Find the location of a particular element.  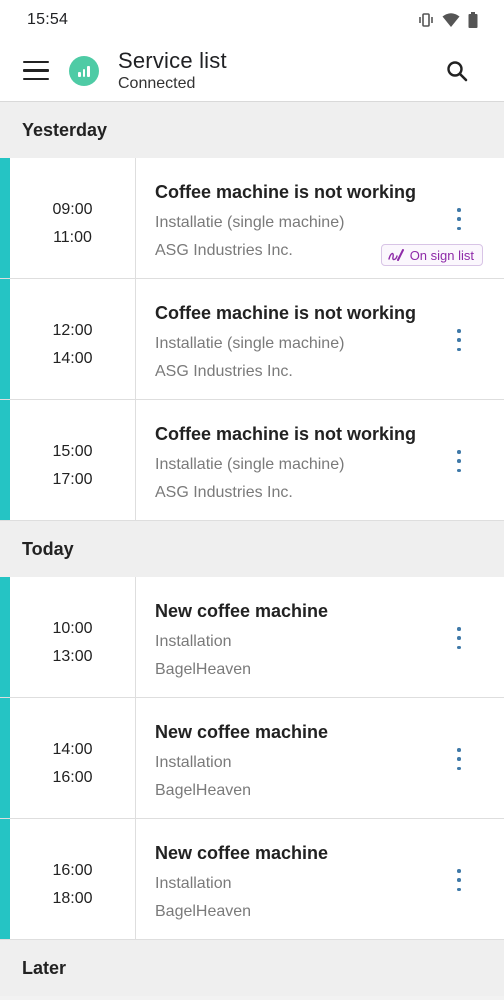

sign-list-badge: On sign list is located at coordinates (431, 255).